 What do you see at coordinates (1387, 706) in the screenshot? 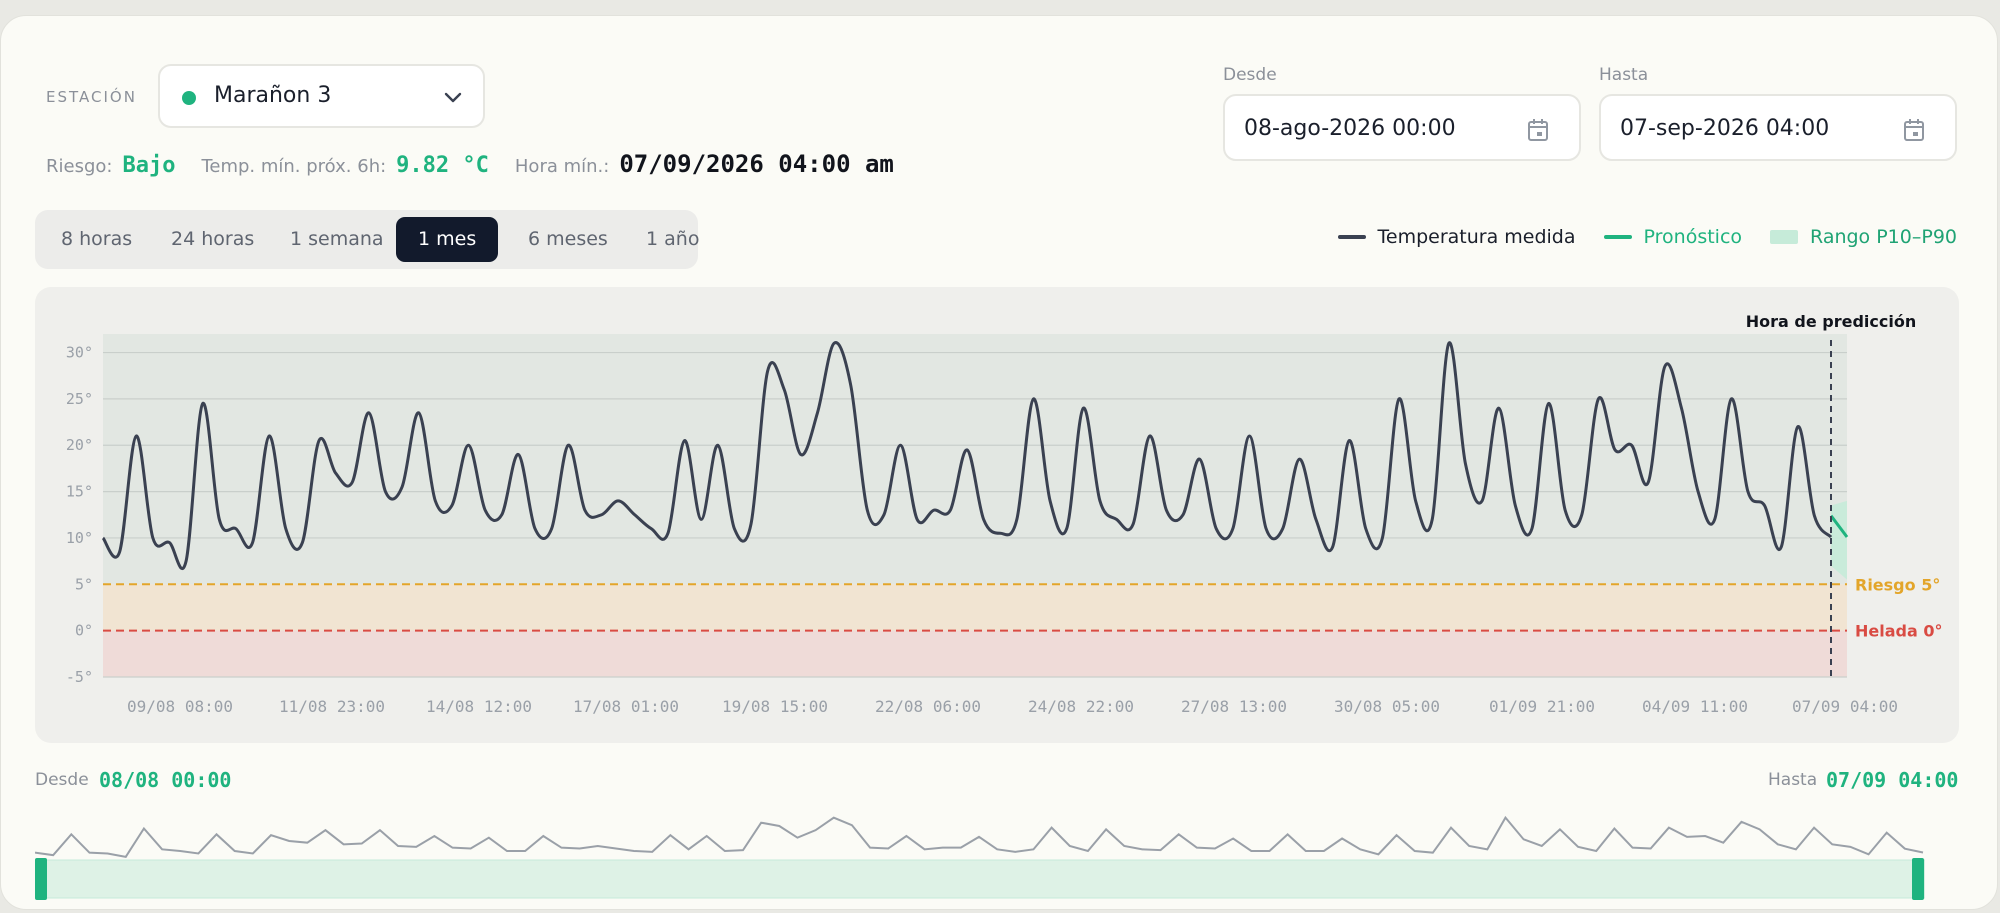
I see `x-tick-label: 30/08 05:00` at bounding box center [1387, 706].